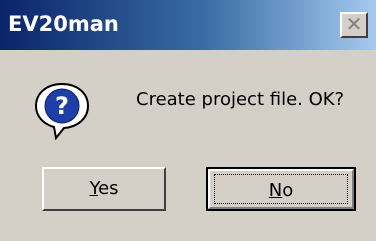 The image size is (376, 241). I want to click on question-icon: ?, so click(62, 111).